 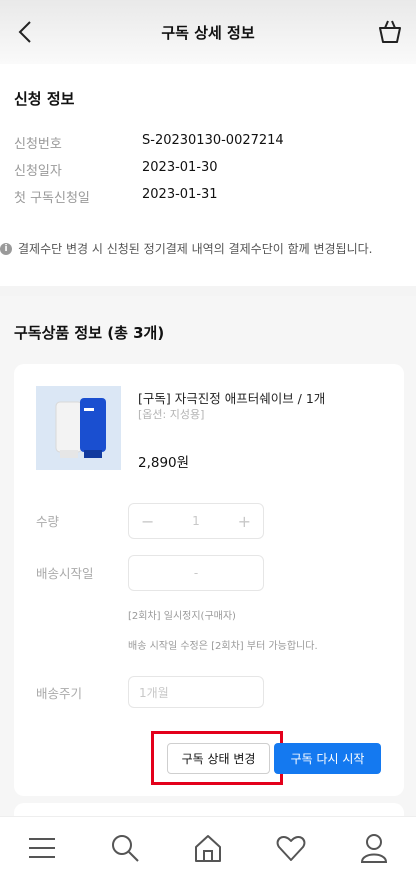 What do you see at coordinates (291, 848) in the screenshot?
I see `heart-icon` at bounding box center [291, 848].